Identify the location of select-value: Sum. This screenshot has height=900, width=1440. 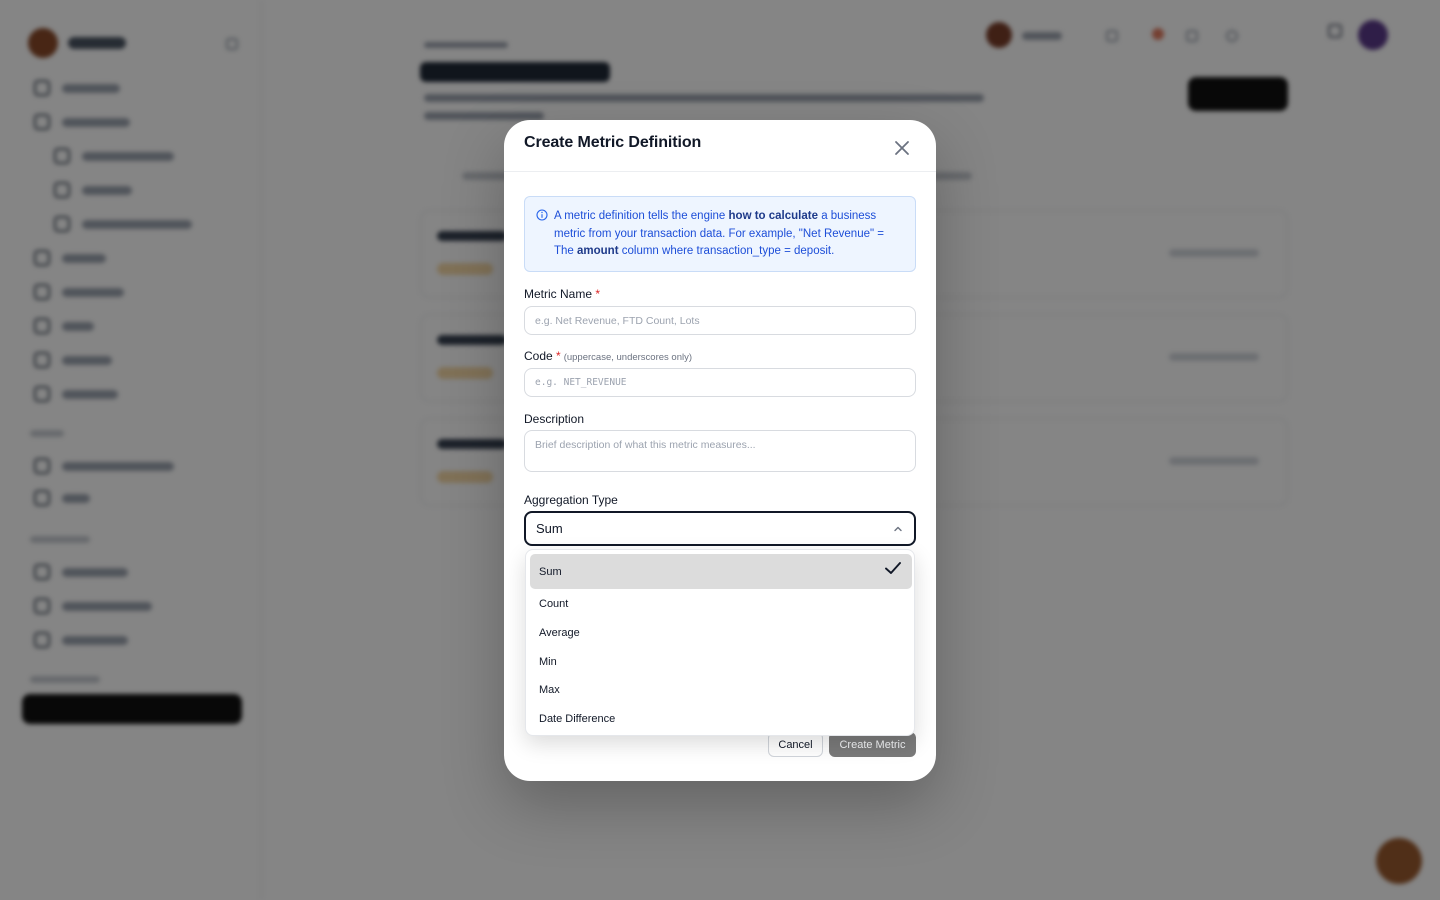
(549, 528).